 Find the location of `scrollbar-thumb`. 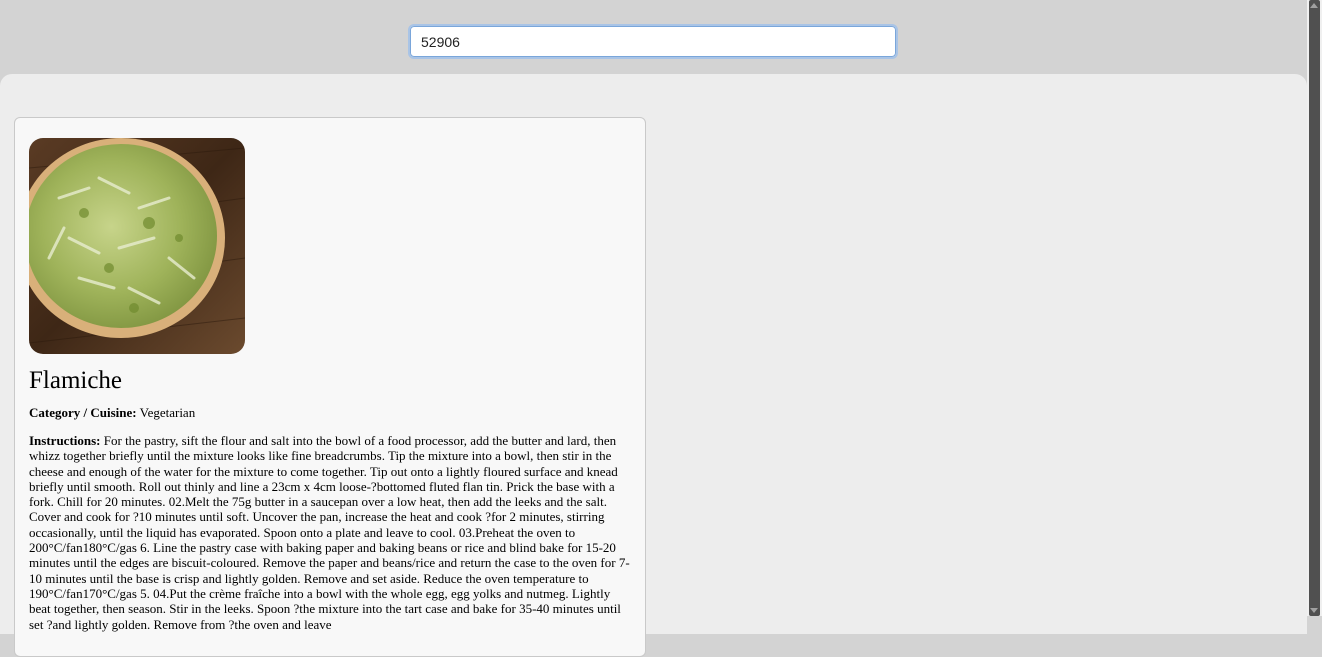

scrollbar-thumb is located at coordinates (1314, 308).